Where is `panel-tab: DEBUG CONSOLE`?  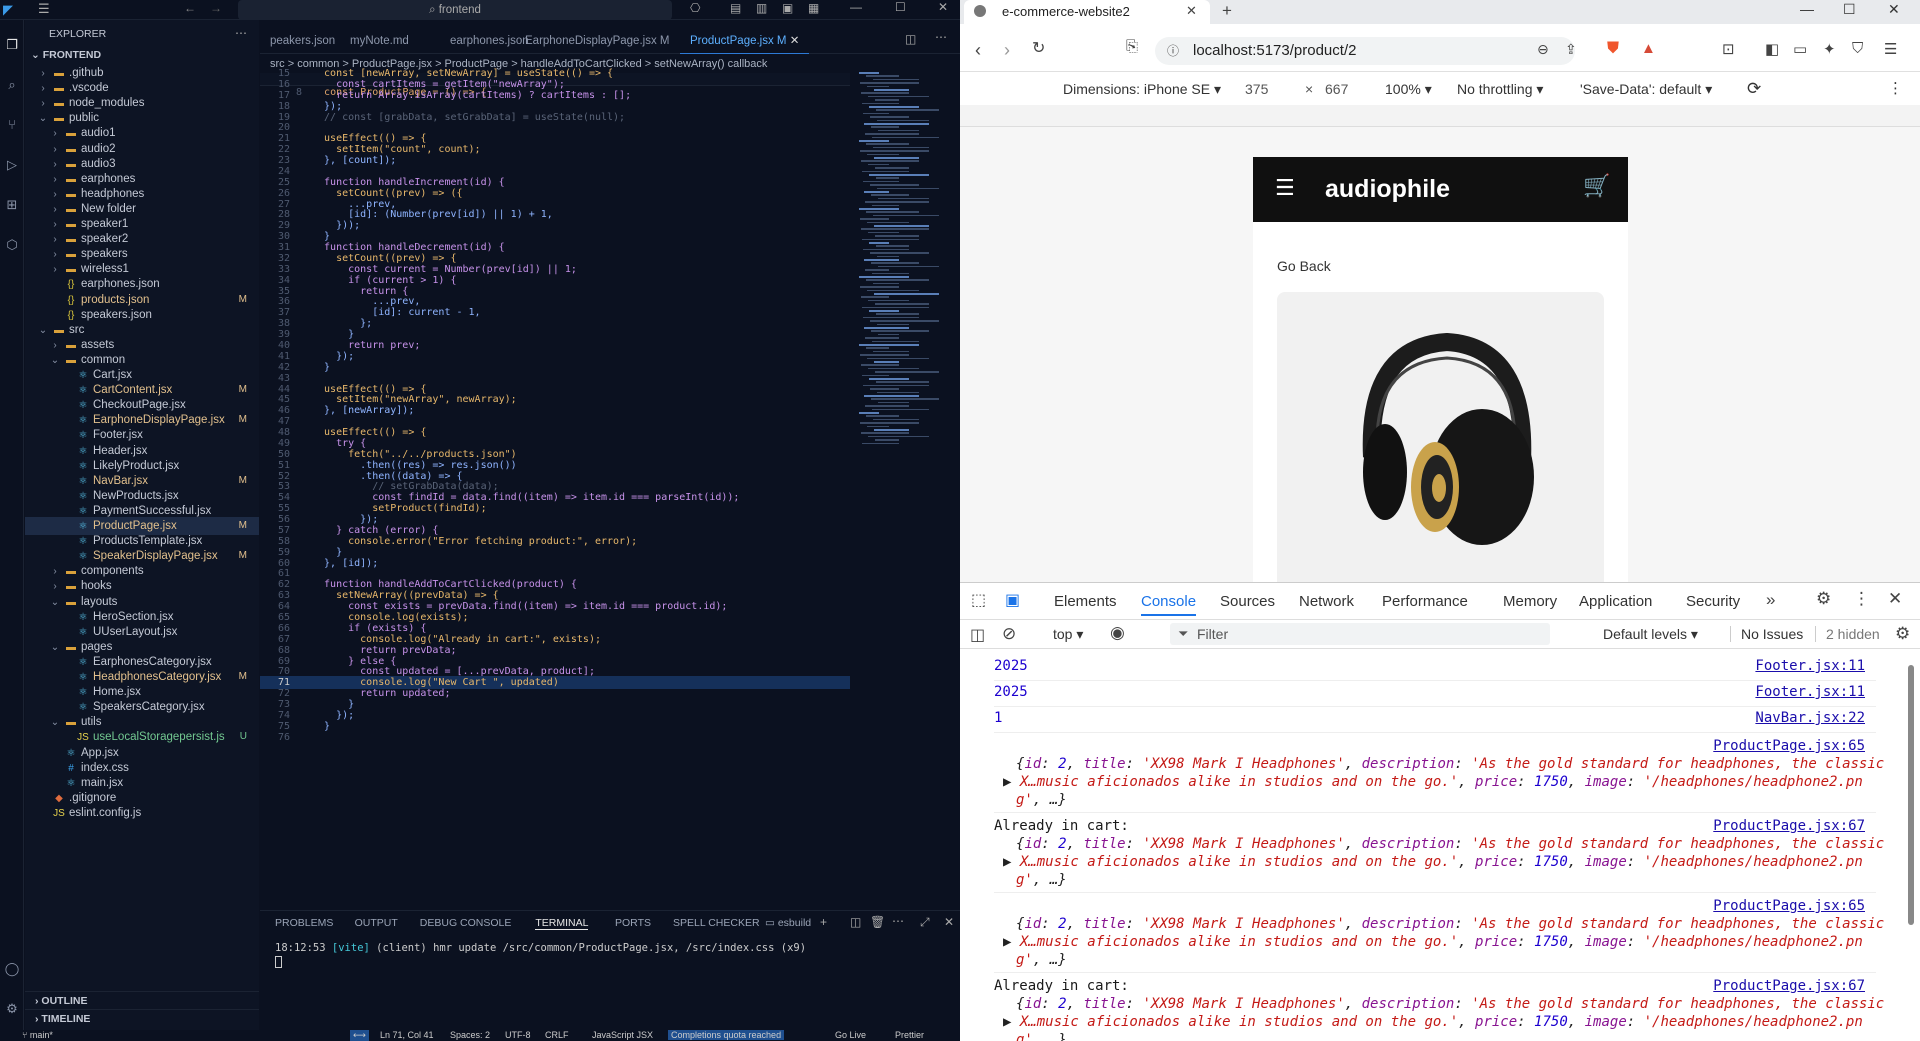
panel-tab: DEBUG CONSOLE is located at coordinates (466, 923).